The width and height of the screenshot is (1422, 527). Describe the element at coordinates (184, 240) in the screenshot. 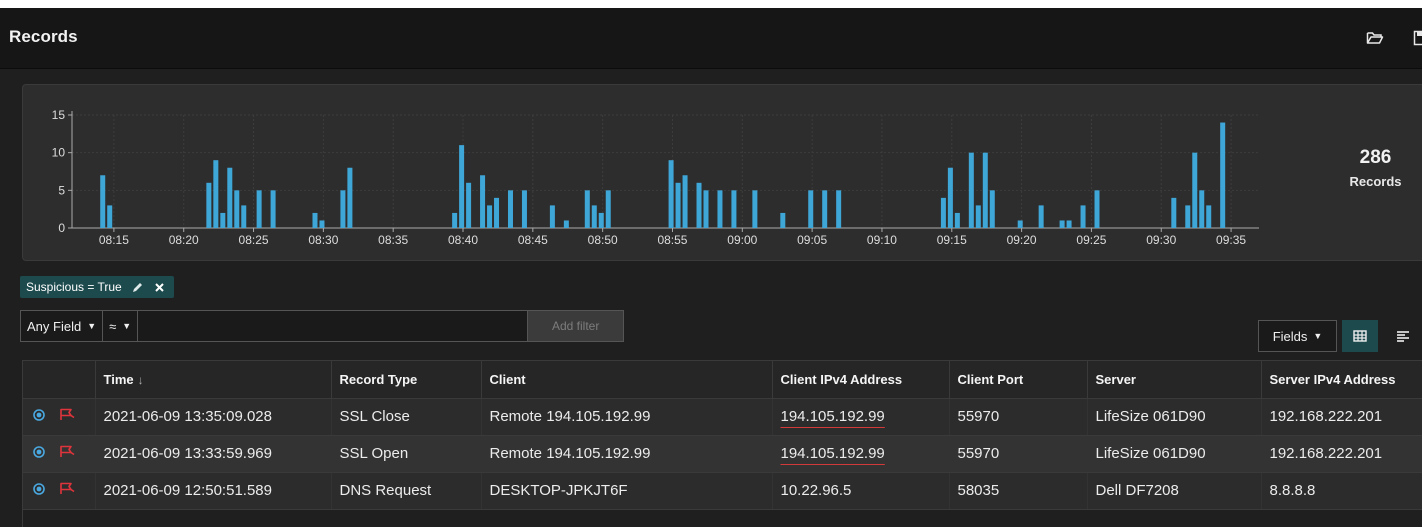

I see `x-tick-label: 08:20` at that location.